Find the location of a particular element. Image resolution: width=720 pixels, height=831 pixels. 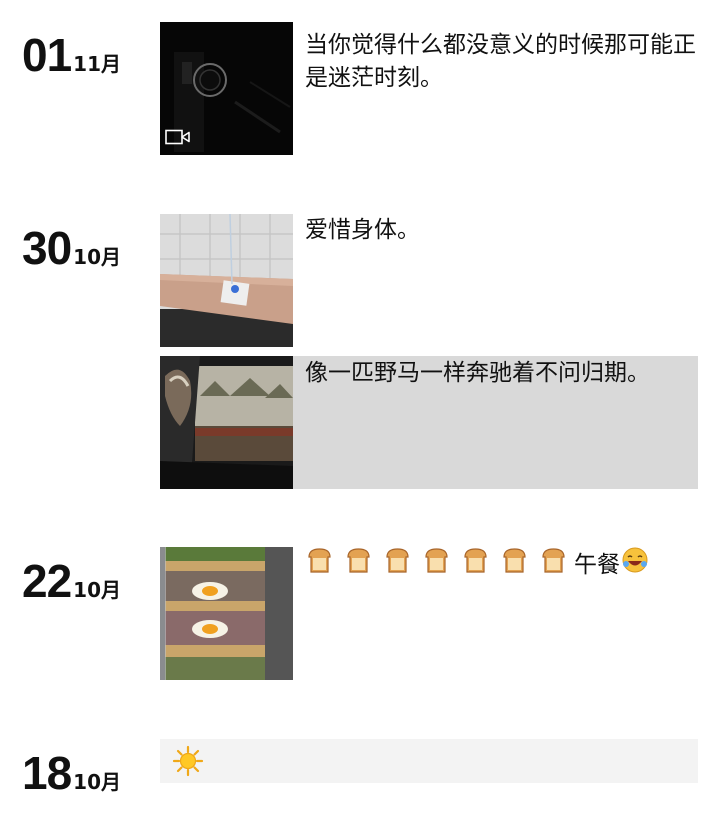

horse-window-image is located at coordinates (226, 422).